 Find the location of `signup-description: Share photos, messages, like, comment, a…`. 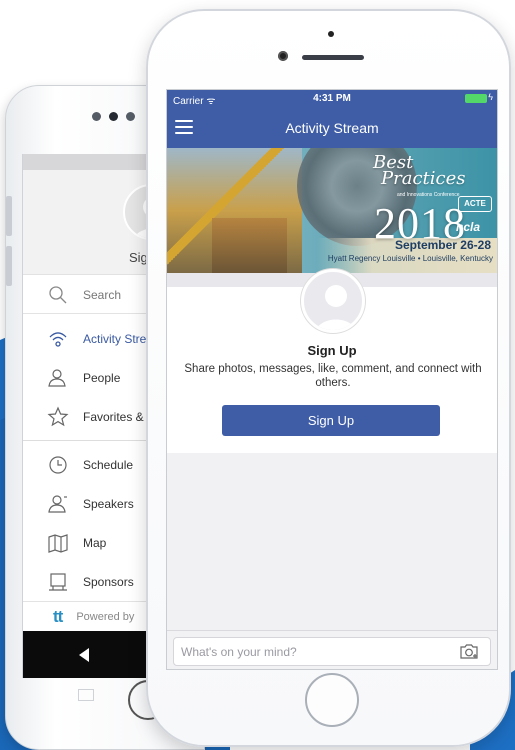

signup-description: Share photos, messages, like, comment, a… is located at coordinates (333, 376).